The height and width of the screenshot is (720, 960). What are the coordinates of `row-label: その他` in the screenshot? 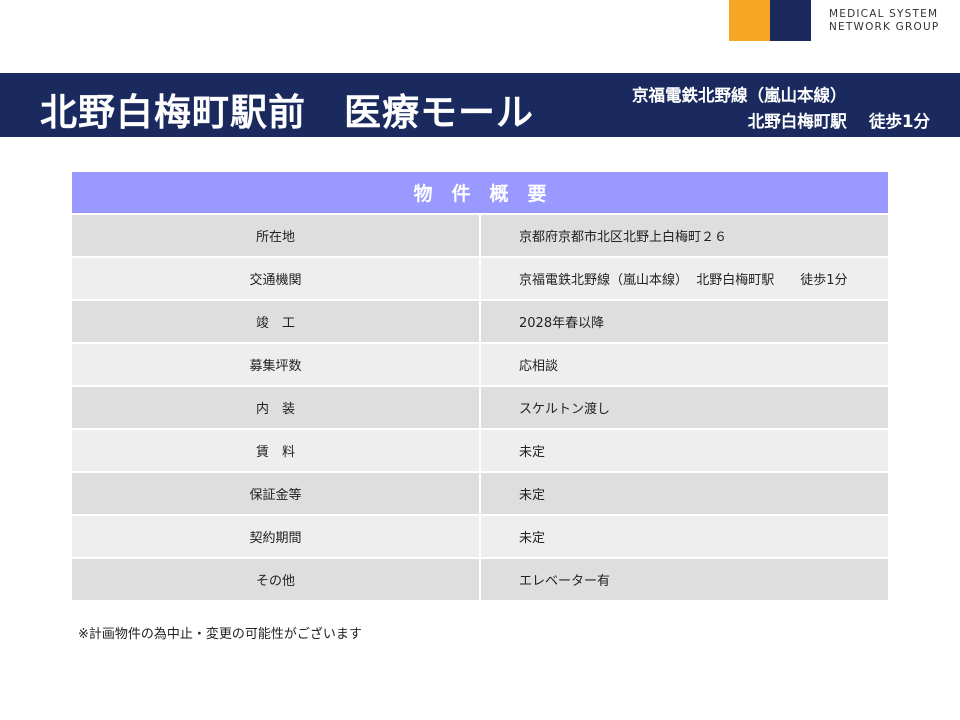 It's located at (276, 580).